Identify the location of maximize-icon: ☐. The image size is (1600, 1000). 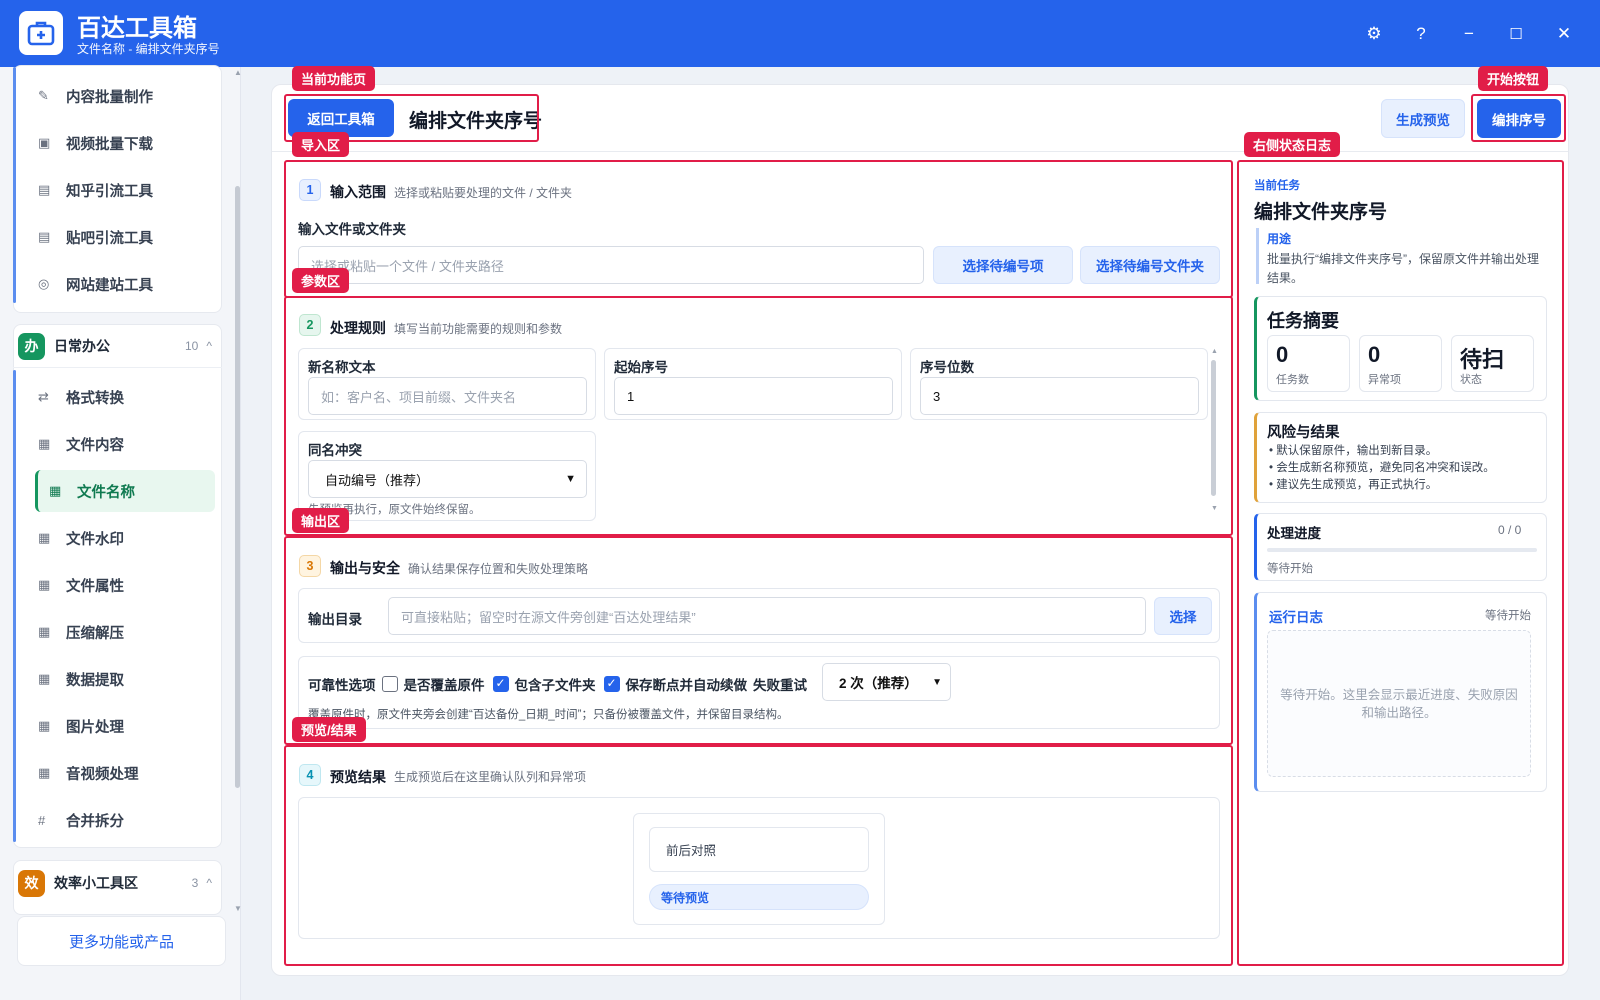
(1516, 34).